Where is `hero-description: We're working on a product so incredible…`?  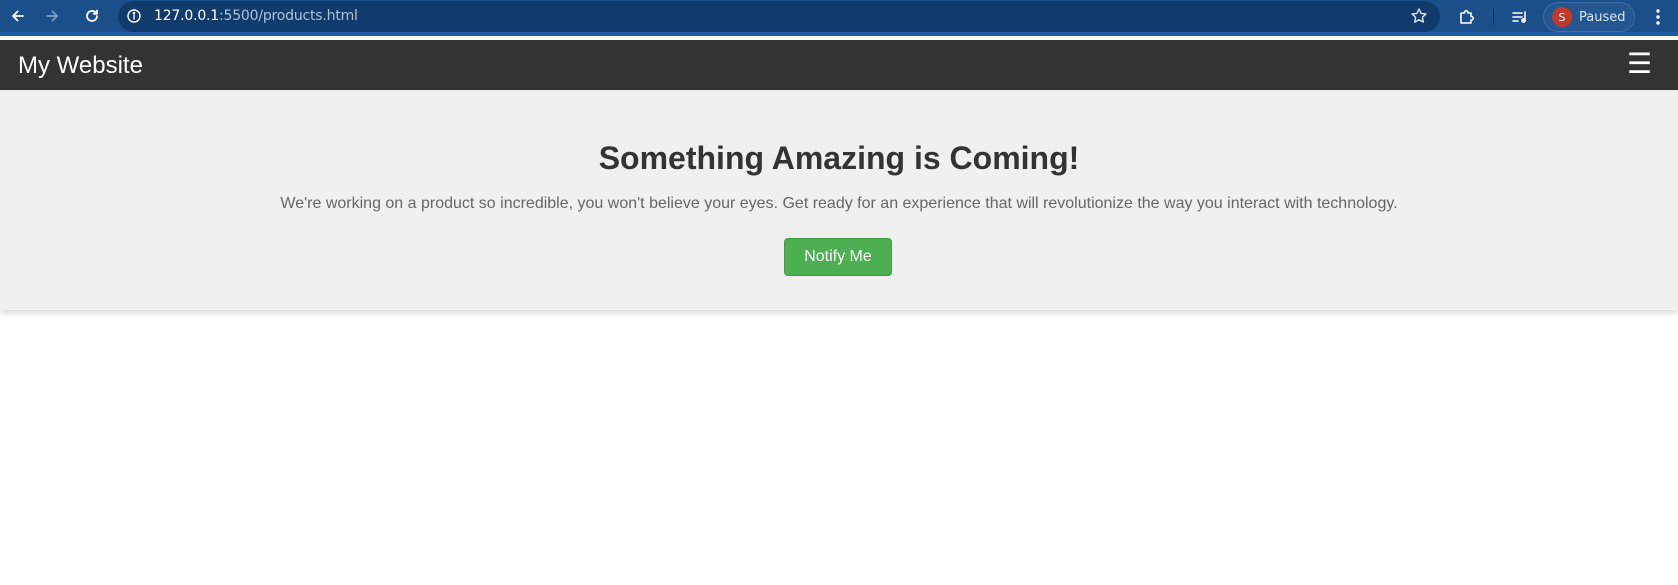 hero-description: We're working on a product so incredible… is located at coordinates (839, 203).